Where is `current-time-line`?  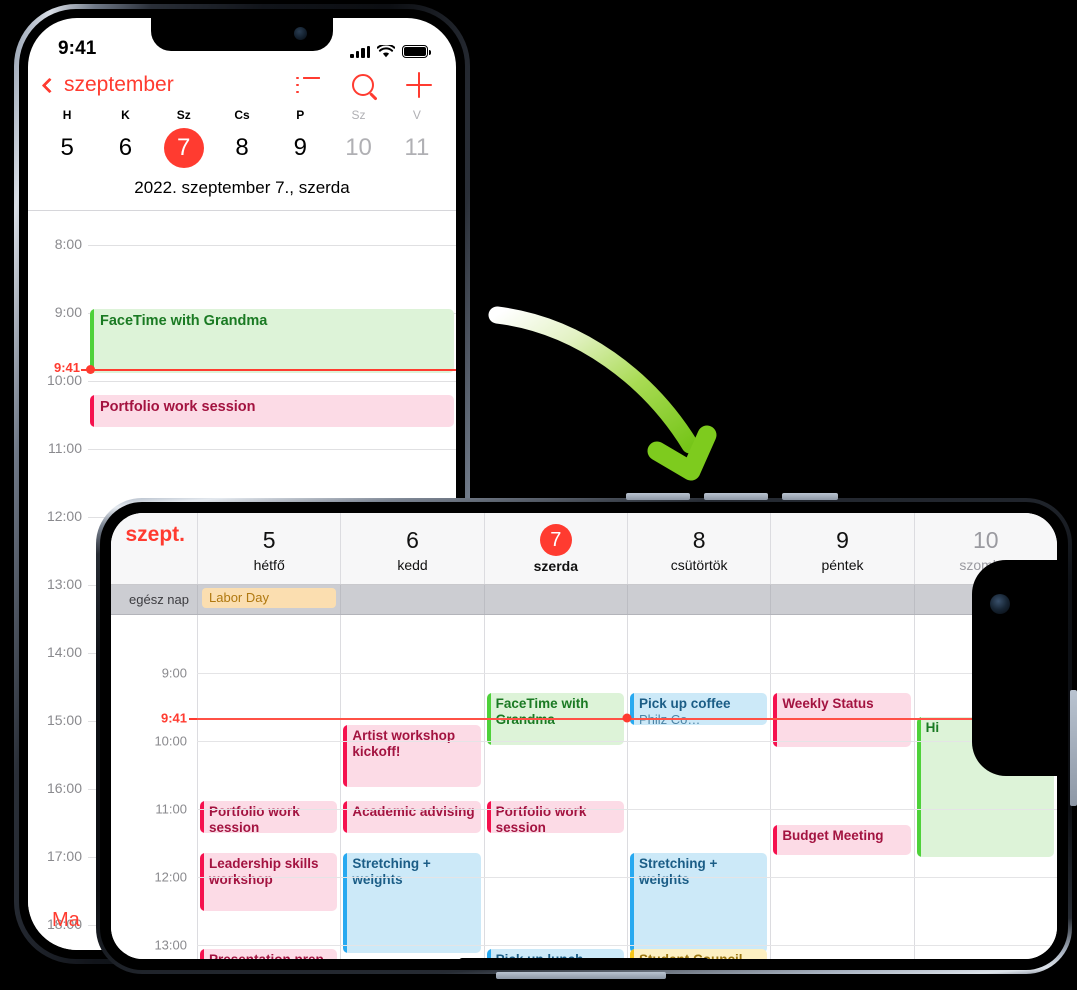 current-time-line is located at coordinates (273, 370).